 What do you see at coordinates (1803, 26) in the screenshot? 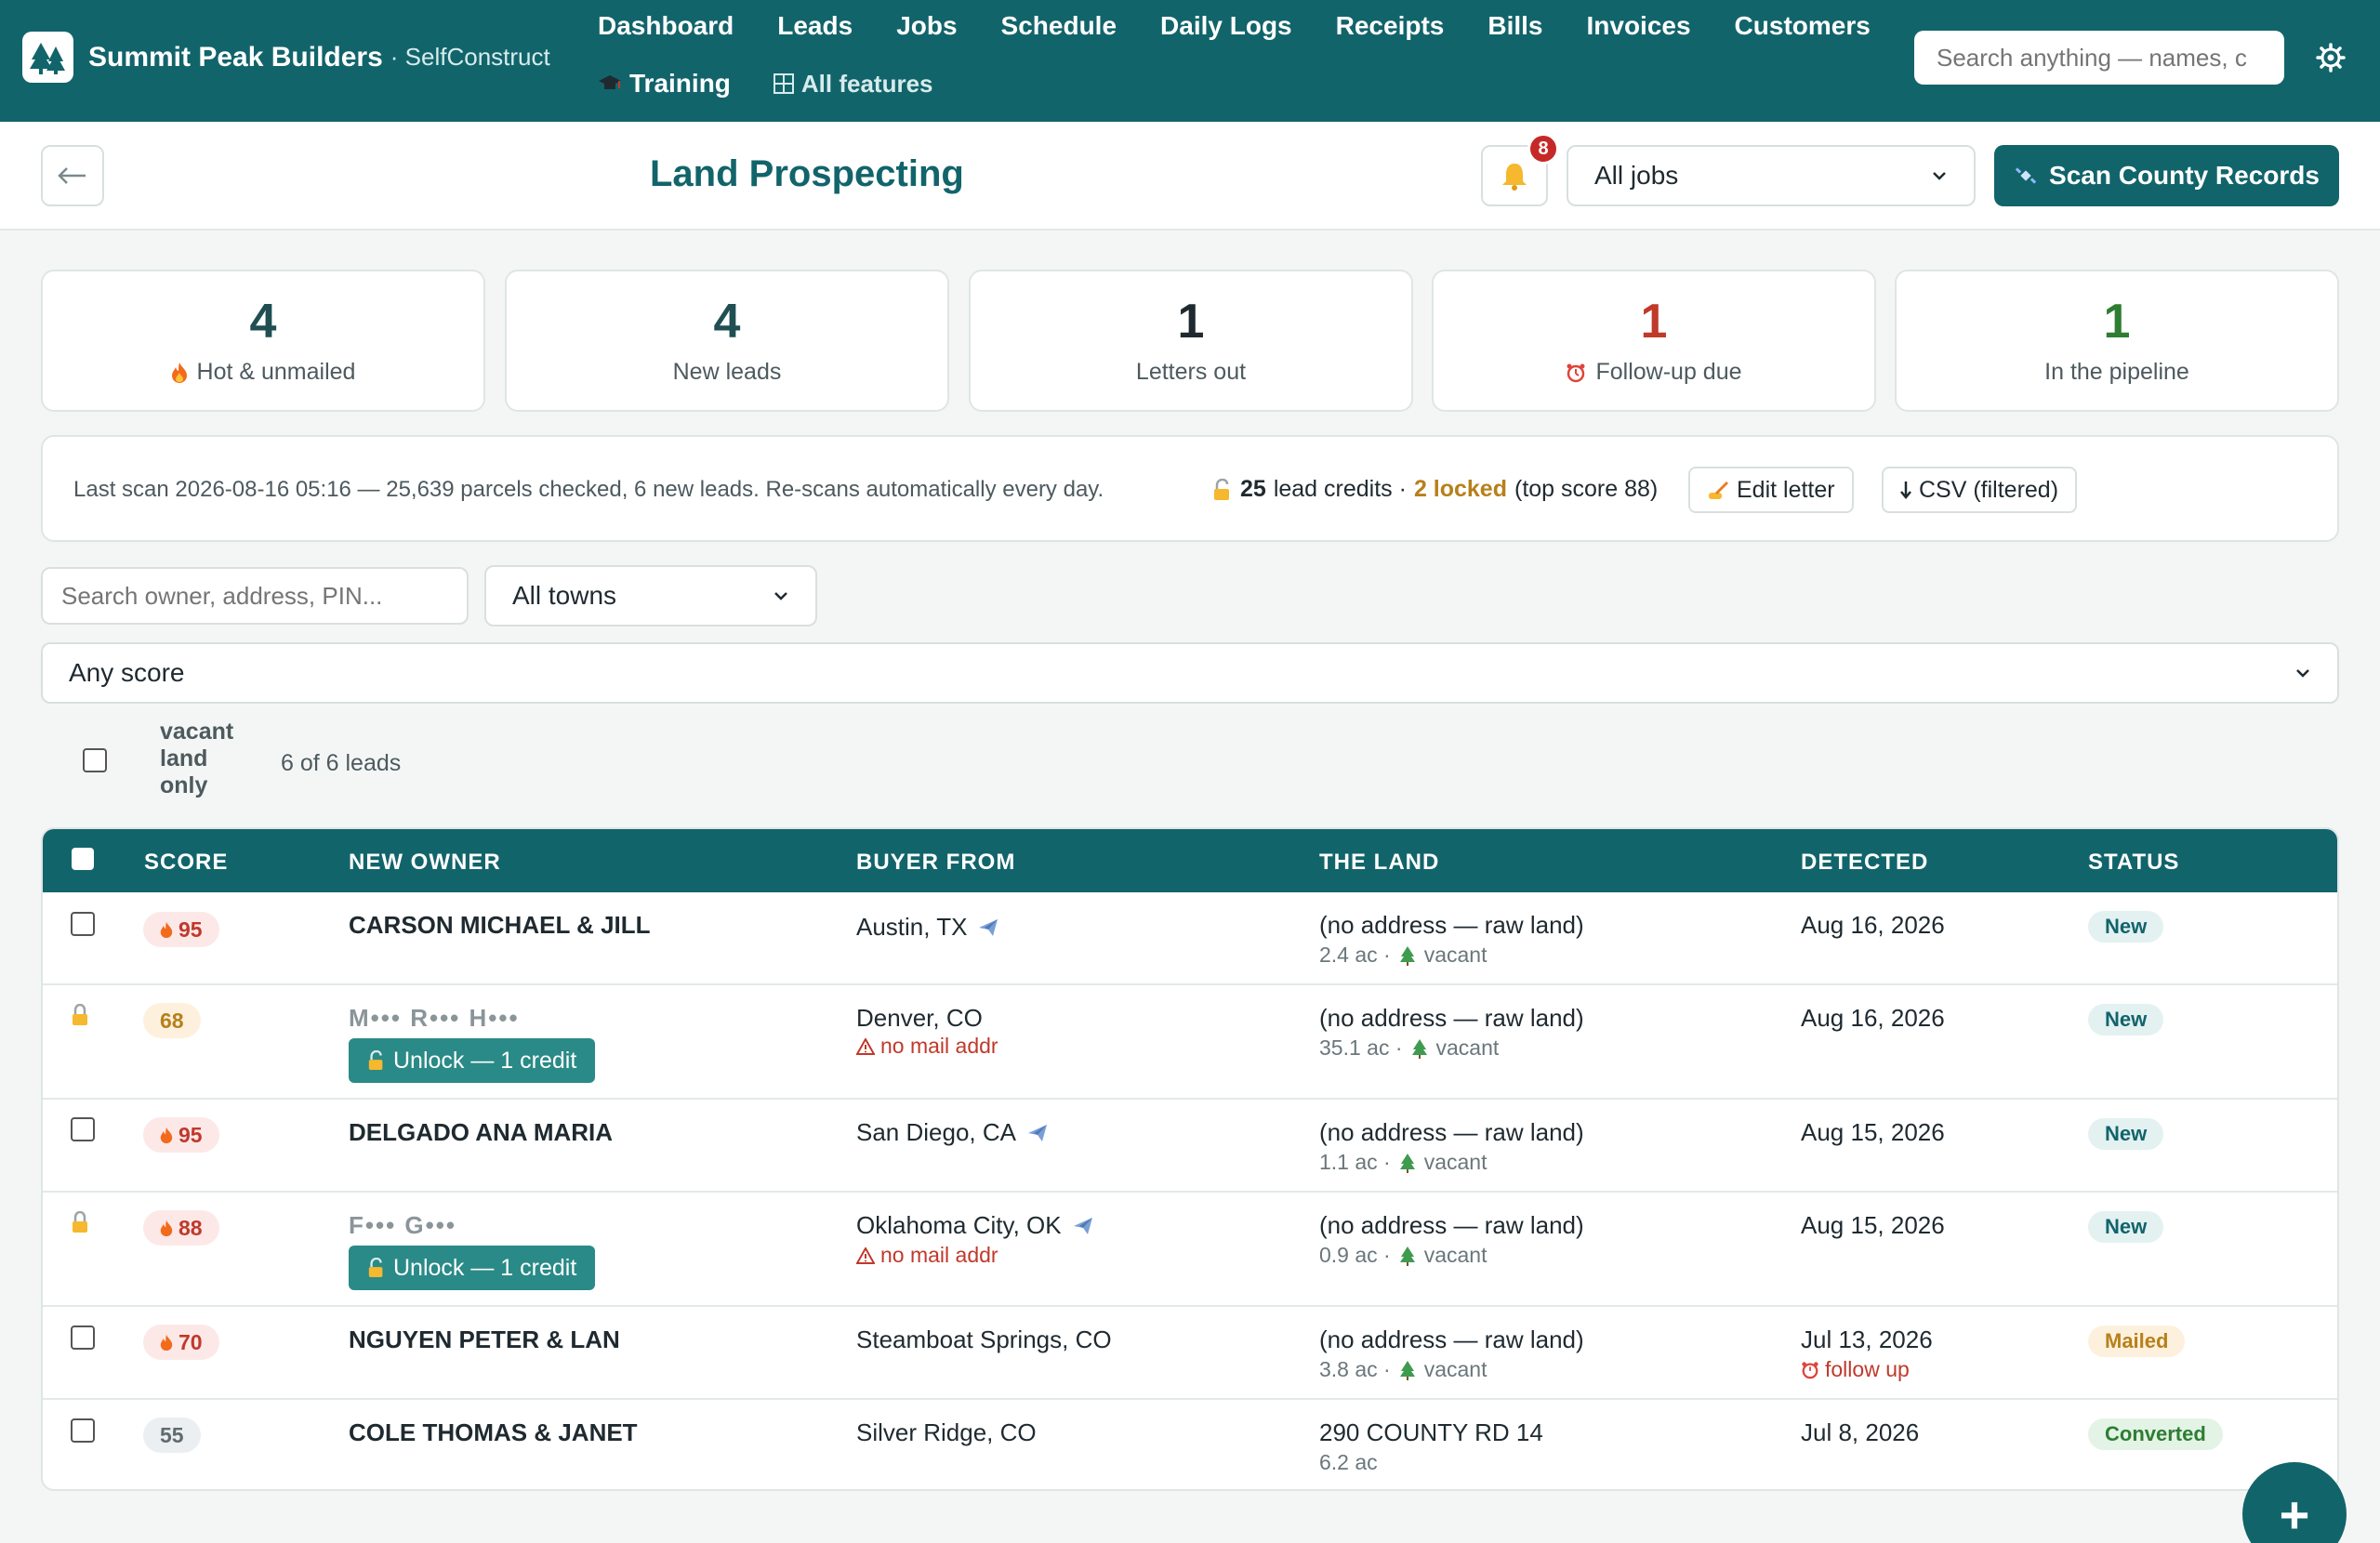
I see `nav-customers: Customers` at bounding box center [1803, 26].